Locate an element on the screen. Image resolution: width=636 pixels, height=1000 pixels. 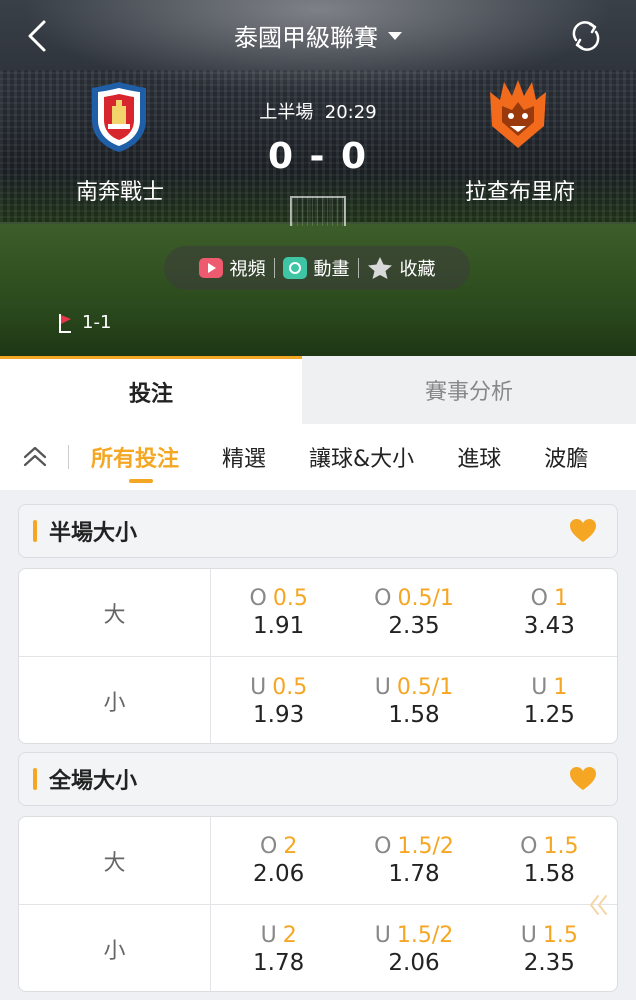
media-actions: 視頻 動畫 收藏 is located at coordinates (317, 268).